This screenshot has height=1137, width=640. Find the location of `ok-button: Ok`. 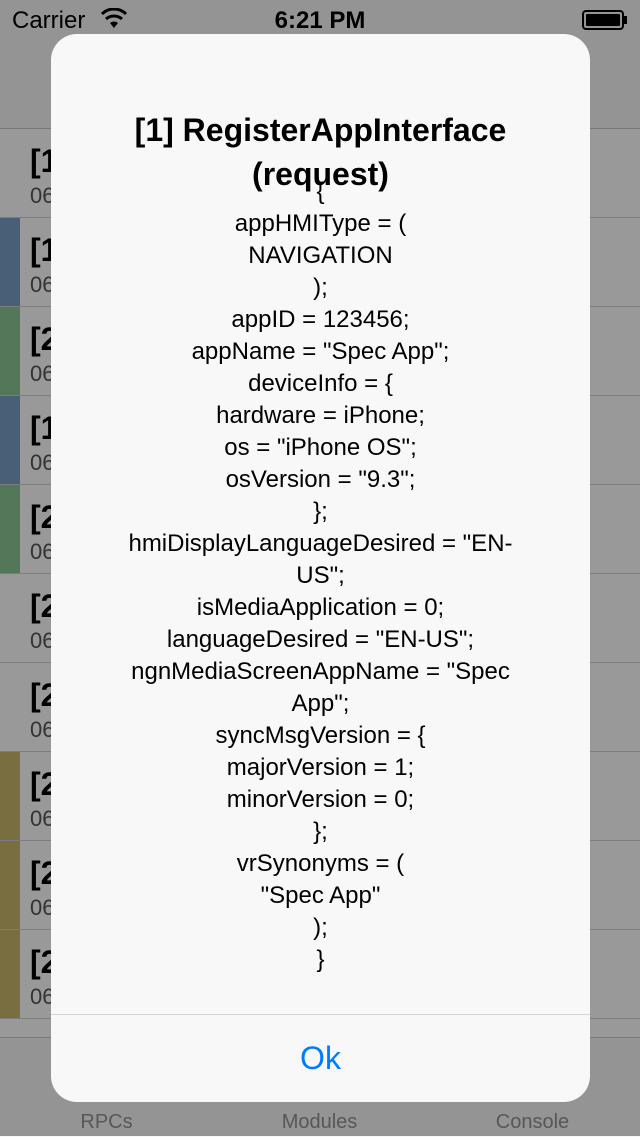

ok-button: Ok is located at coordinates (320, 1058).